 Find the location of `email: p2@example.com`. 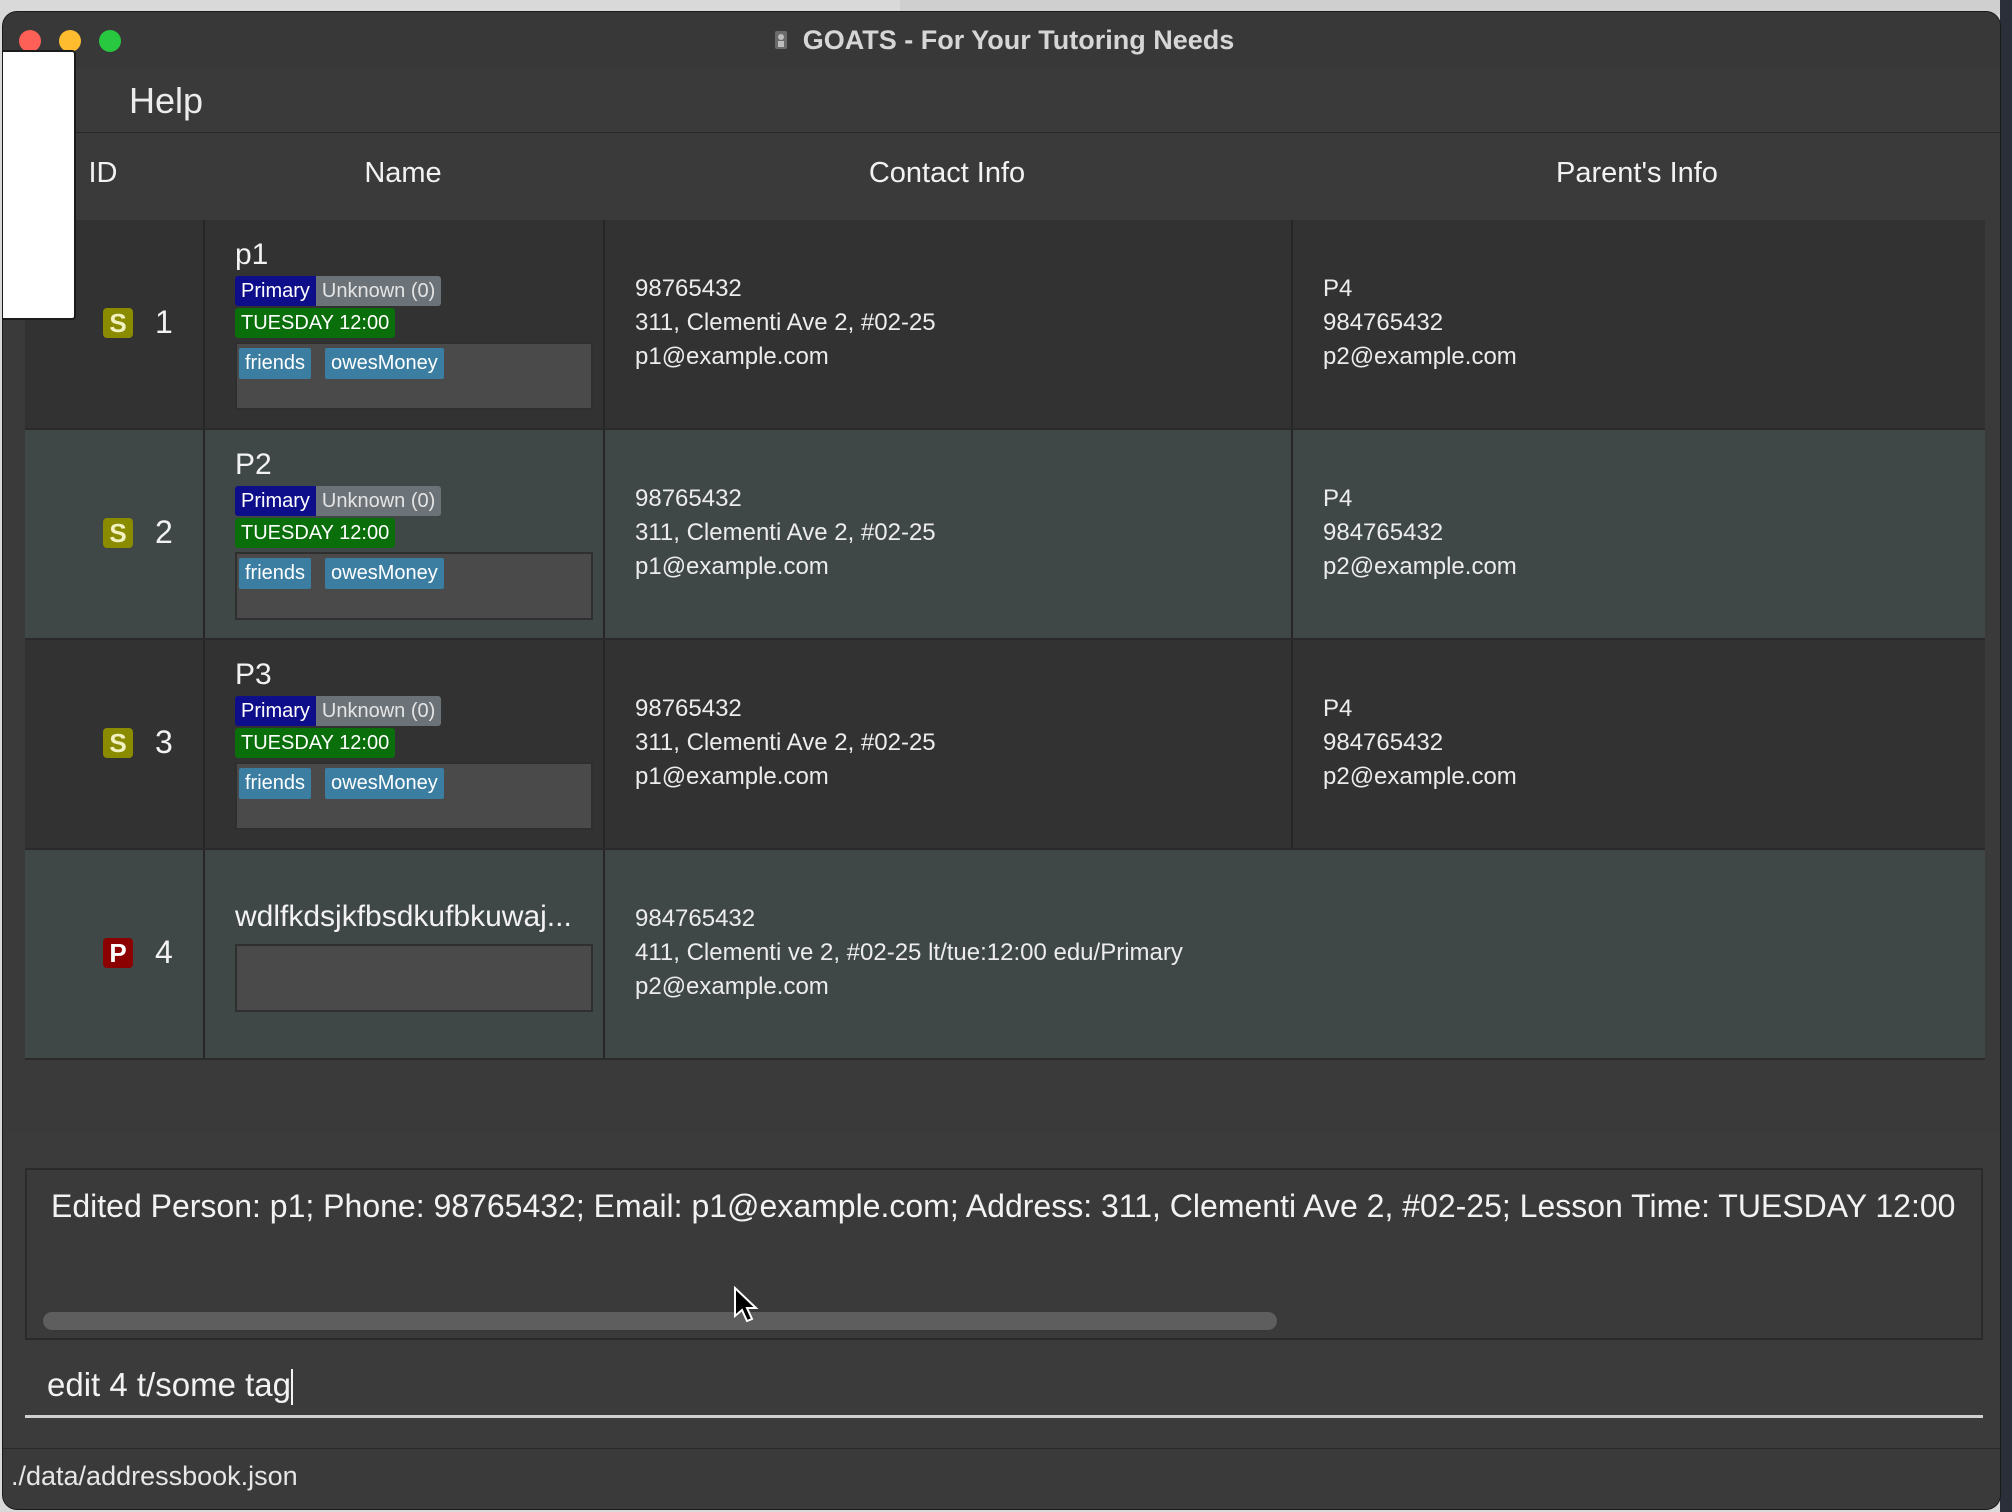

email: p2@example.com is located at coordinates (732, 986).